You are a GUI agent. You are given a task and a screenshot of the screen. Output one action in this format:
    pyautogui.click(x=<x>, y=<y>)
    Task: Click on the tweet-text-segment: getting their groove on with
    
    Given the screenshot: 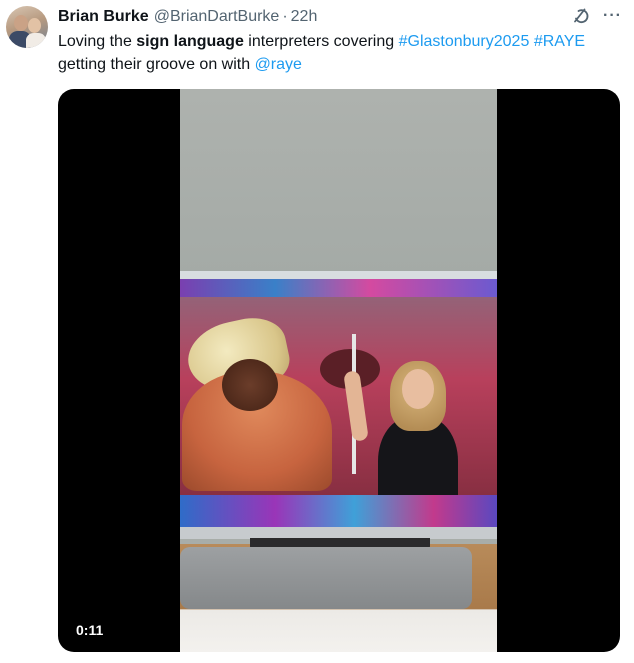 What is the action you would take?
    pyautogui.click(x=156, y=64)
    